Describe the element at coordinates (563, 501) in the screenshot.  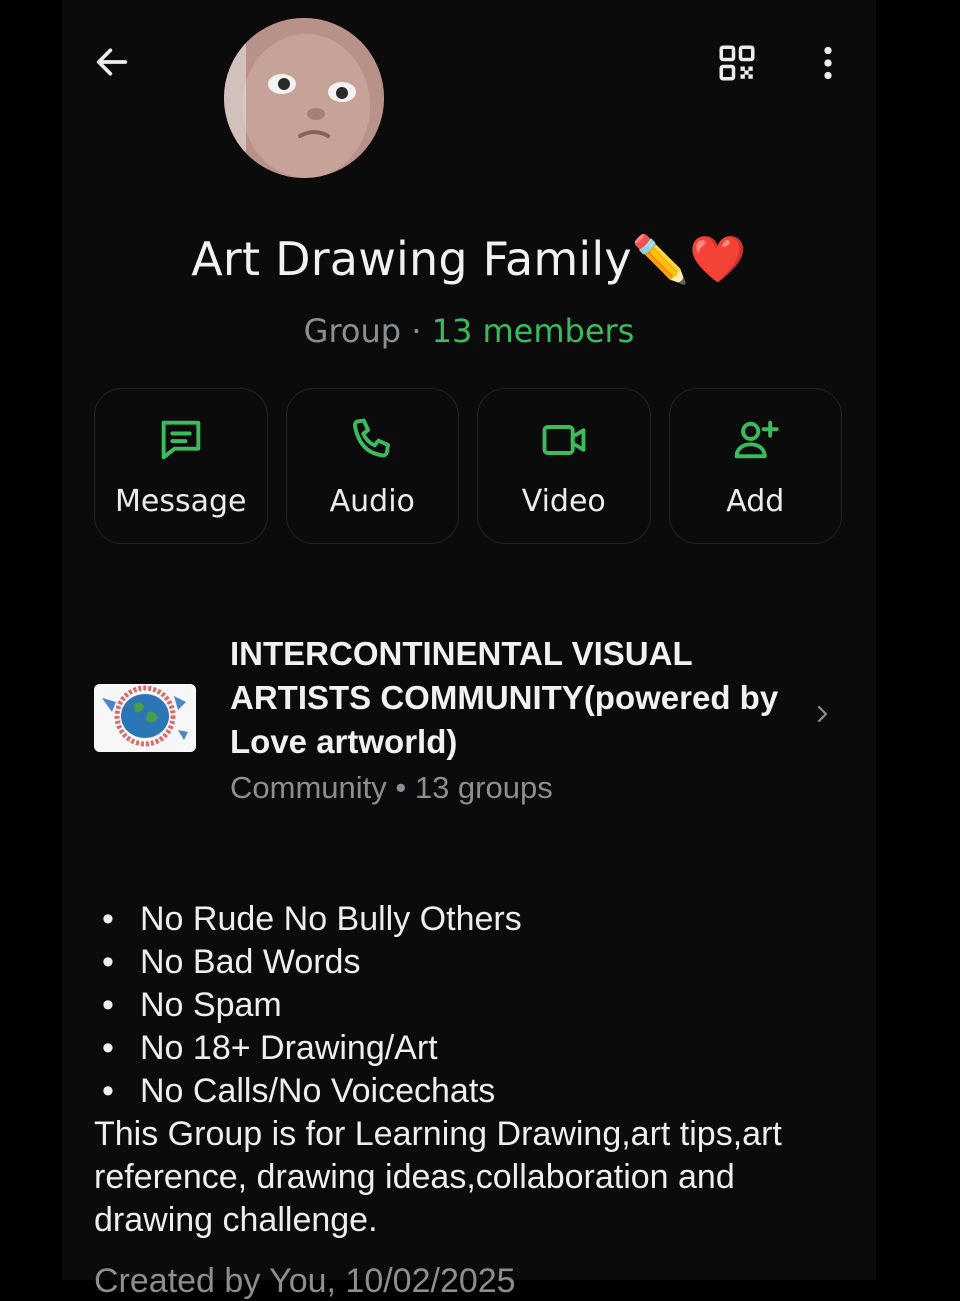
I see `video-button-label: Video` at that location.